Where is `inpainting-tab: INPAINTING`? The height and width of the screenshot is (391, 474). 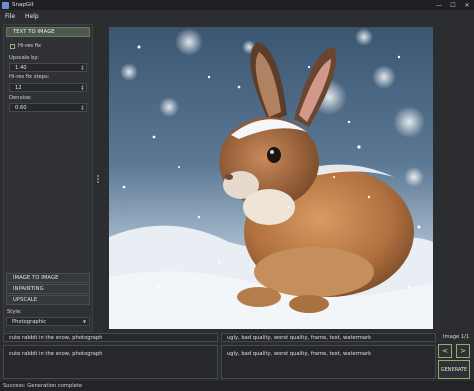 inpainting-tab: INPAINTING is located at coordinates (48, 289).